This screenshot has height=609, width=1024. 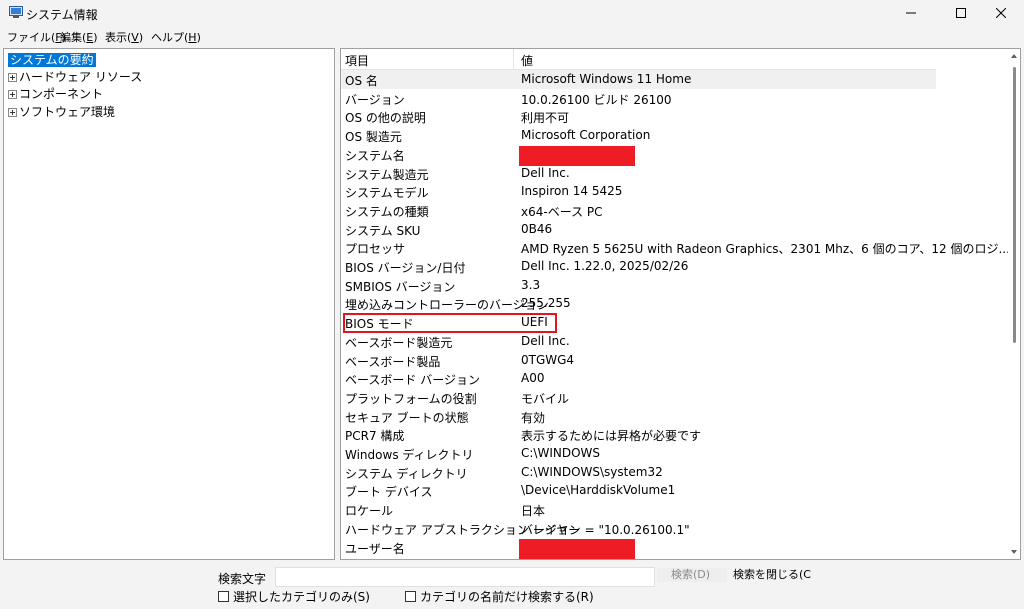 I want to click on tree-item-hardware-resources: ハードウェア リソース, so click(x=75, y=77).